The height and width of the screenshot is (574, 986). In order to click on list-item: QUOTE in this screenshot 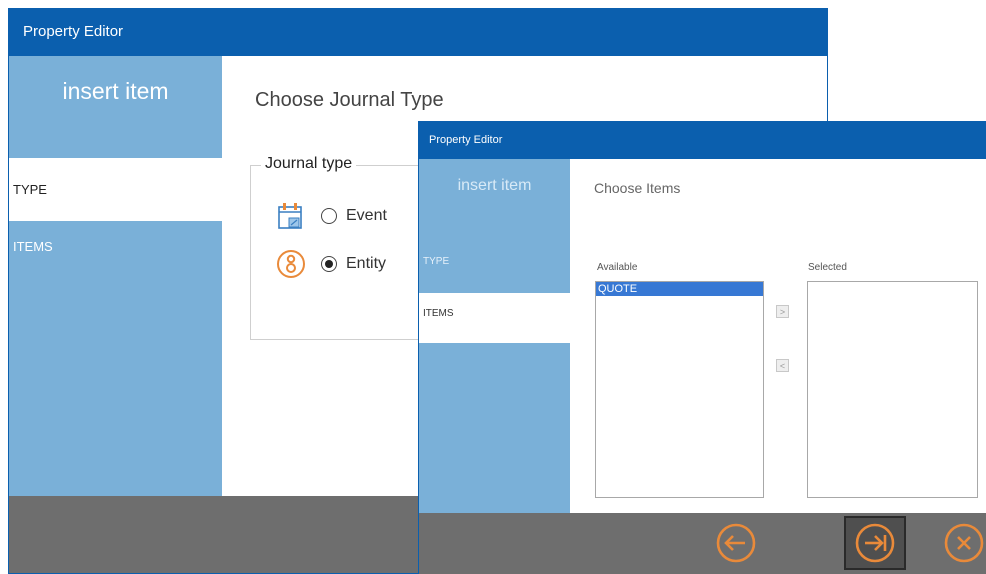, I will do `click(679, 289)`.